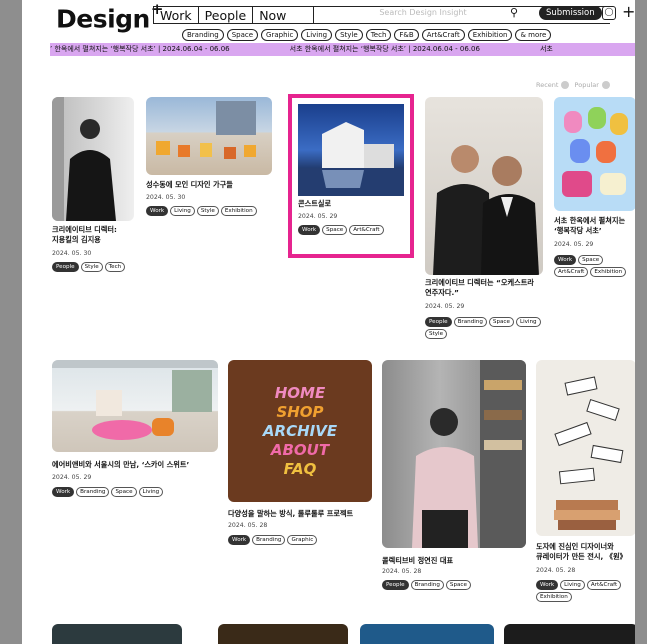 The width and height of the screenshot is (647, 644). I want to click on category-branding: Branding, so click(203, 35).